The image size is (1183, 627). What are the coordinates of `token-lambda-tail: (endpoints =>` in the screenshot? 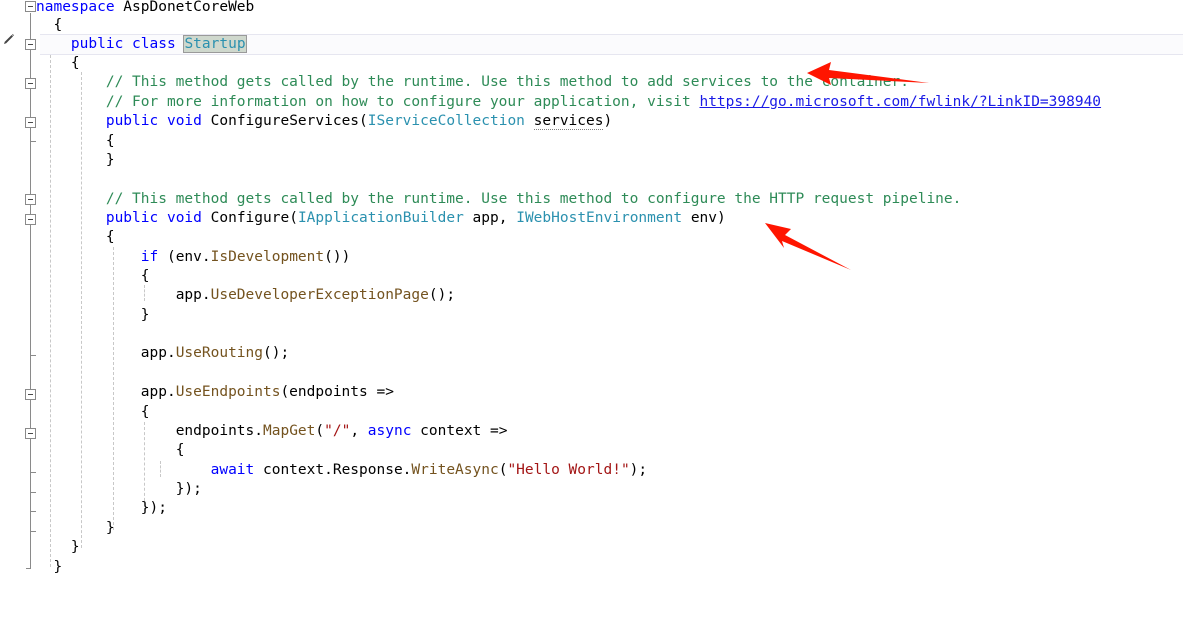 It's located at (337, 392).